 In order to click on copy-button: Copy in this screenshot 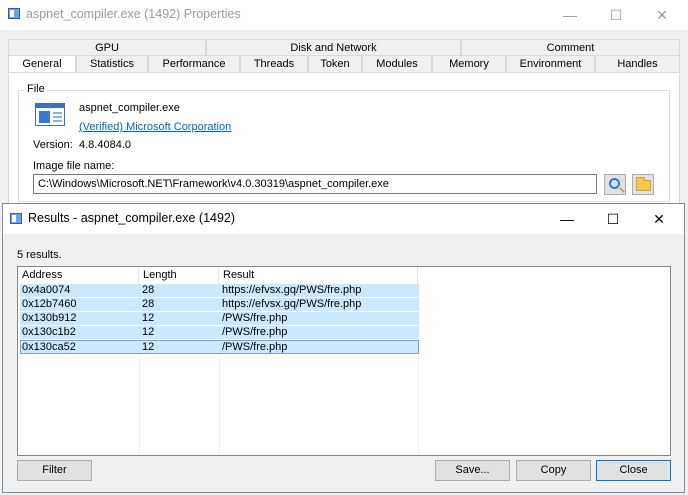, I will do `click(553, 470)`.